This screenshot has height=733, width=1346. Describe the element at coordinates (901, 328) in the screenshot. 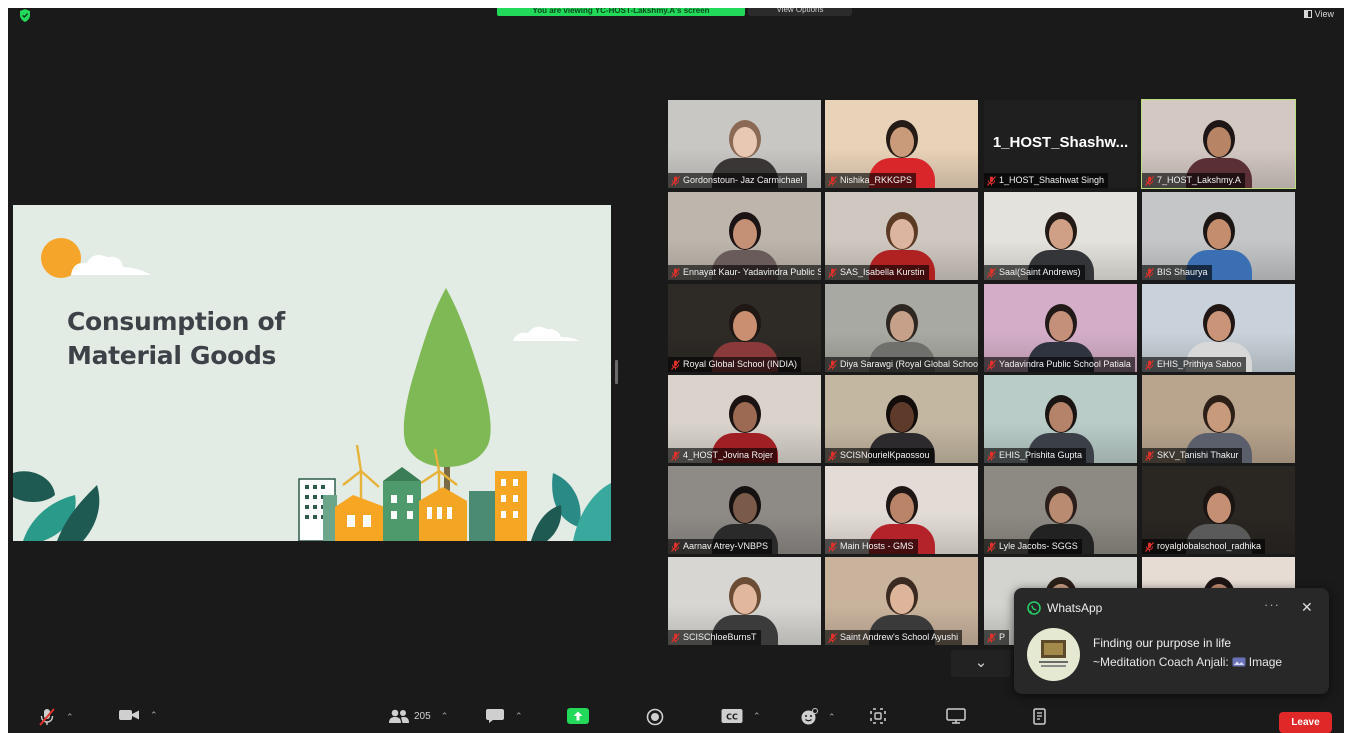

I see `participant-tile: Diya Sarawgi (Royal Global School)` at that location.